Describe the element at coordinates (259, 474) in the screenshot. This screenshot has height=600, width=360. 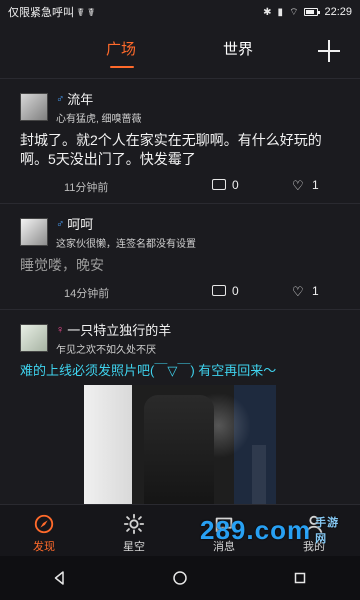
I see `photo-overlay` at that location.